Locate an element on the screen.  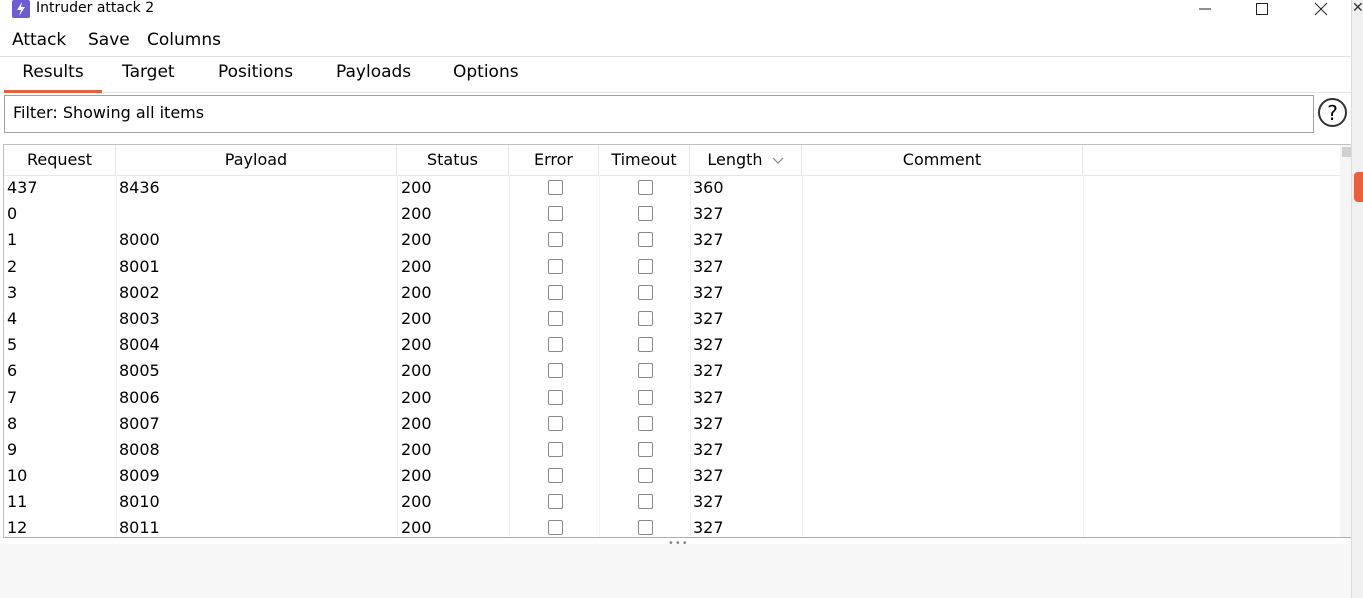
column-header-length: Length is located at coordinates (746, 160).